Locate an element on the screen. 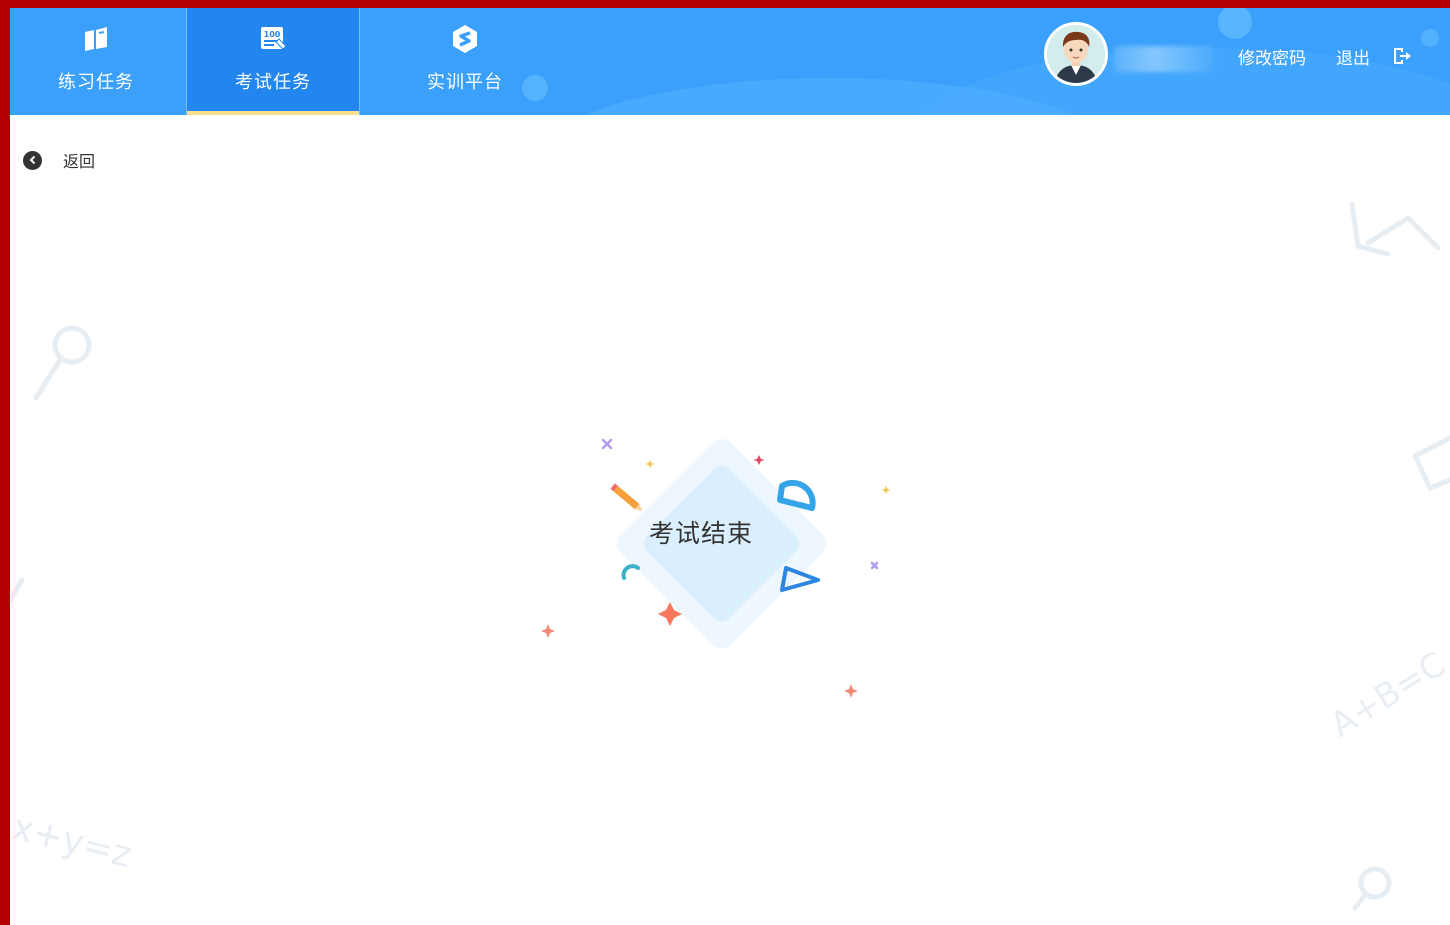 Image resolution: width=1450 pixels, height=925 pixels. back-arrow-icon is located at coordinates (32, 160).